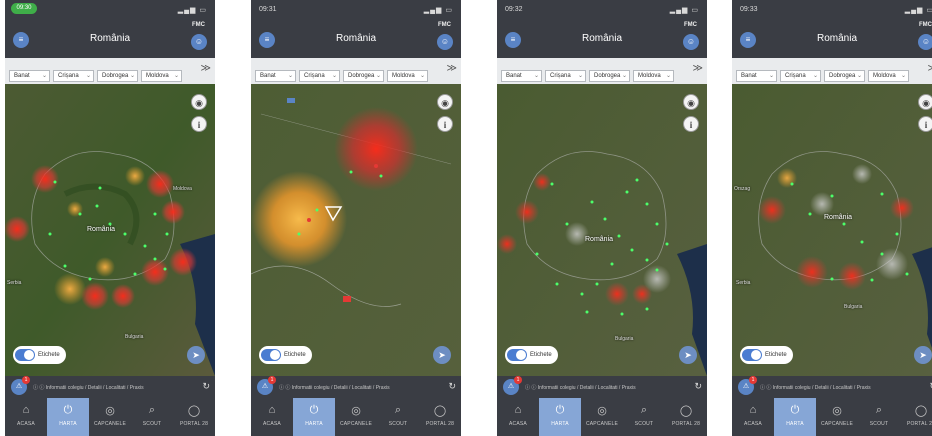 Image resolution: width=932 pixels, height=436 pixels. Describe the element at coordinates (26, 410) in the screenshot. I see `home-icon: ⌂` at that location.